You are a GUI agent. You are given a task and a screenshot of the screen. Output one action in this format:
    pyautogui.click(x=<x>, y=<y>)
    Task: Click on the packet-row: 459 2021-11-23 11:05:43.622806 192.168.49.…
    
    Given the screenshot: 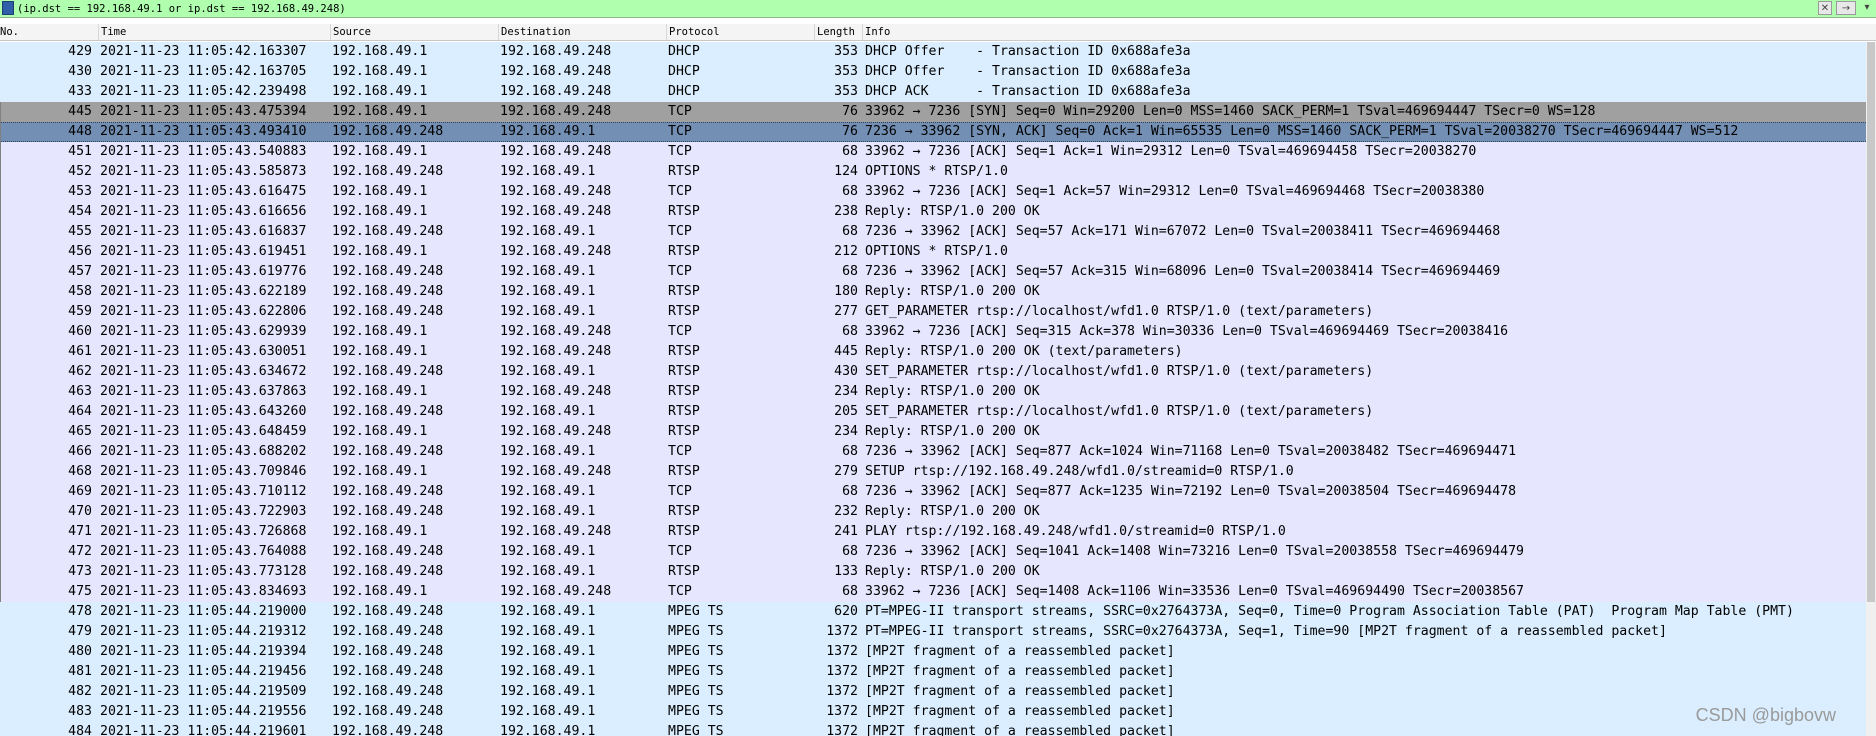 What is the action you would take?
    pyautogui.click(x=938, y=312)
    